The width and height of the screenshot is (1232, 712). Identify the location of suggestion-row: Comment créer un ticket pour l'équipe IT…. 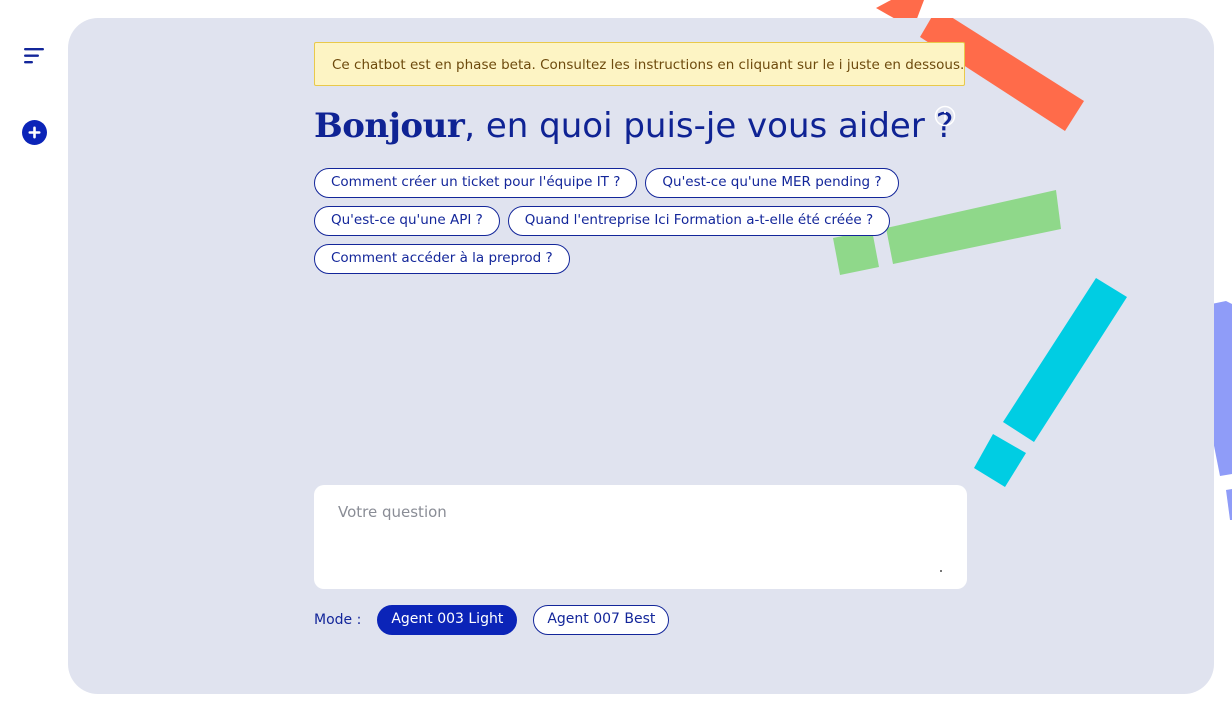
(664, 183).